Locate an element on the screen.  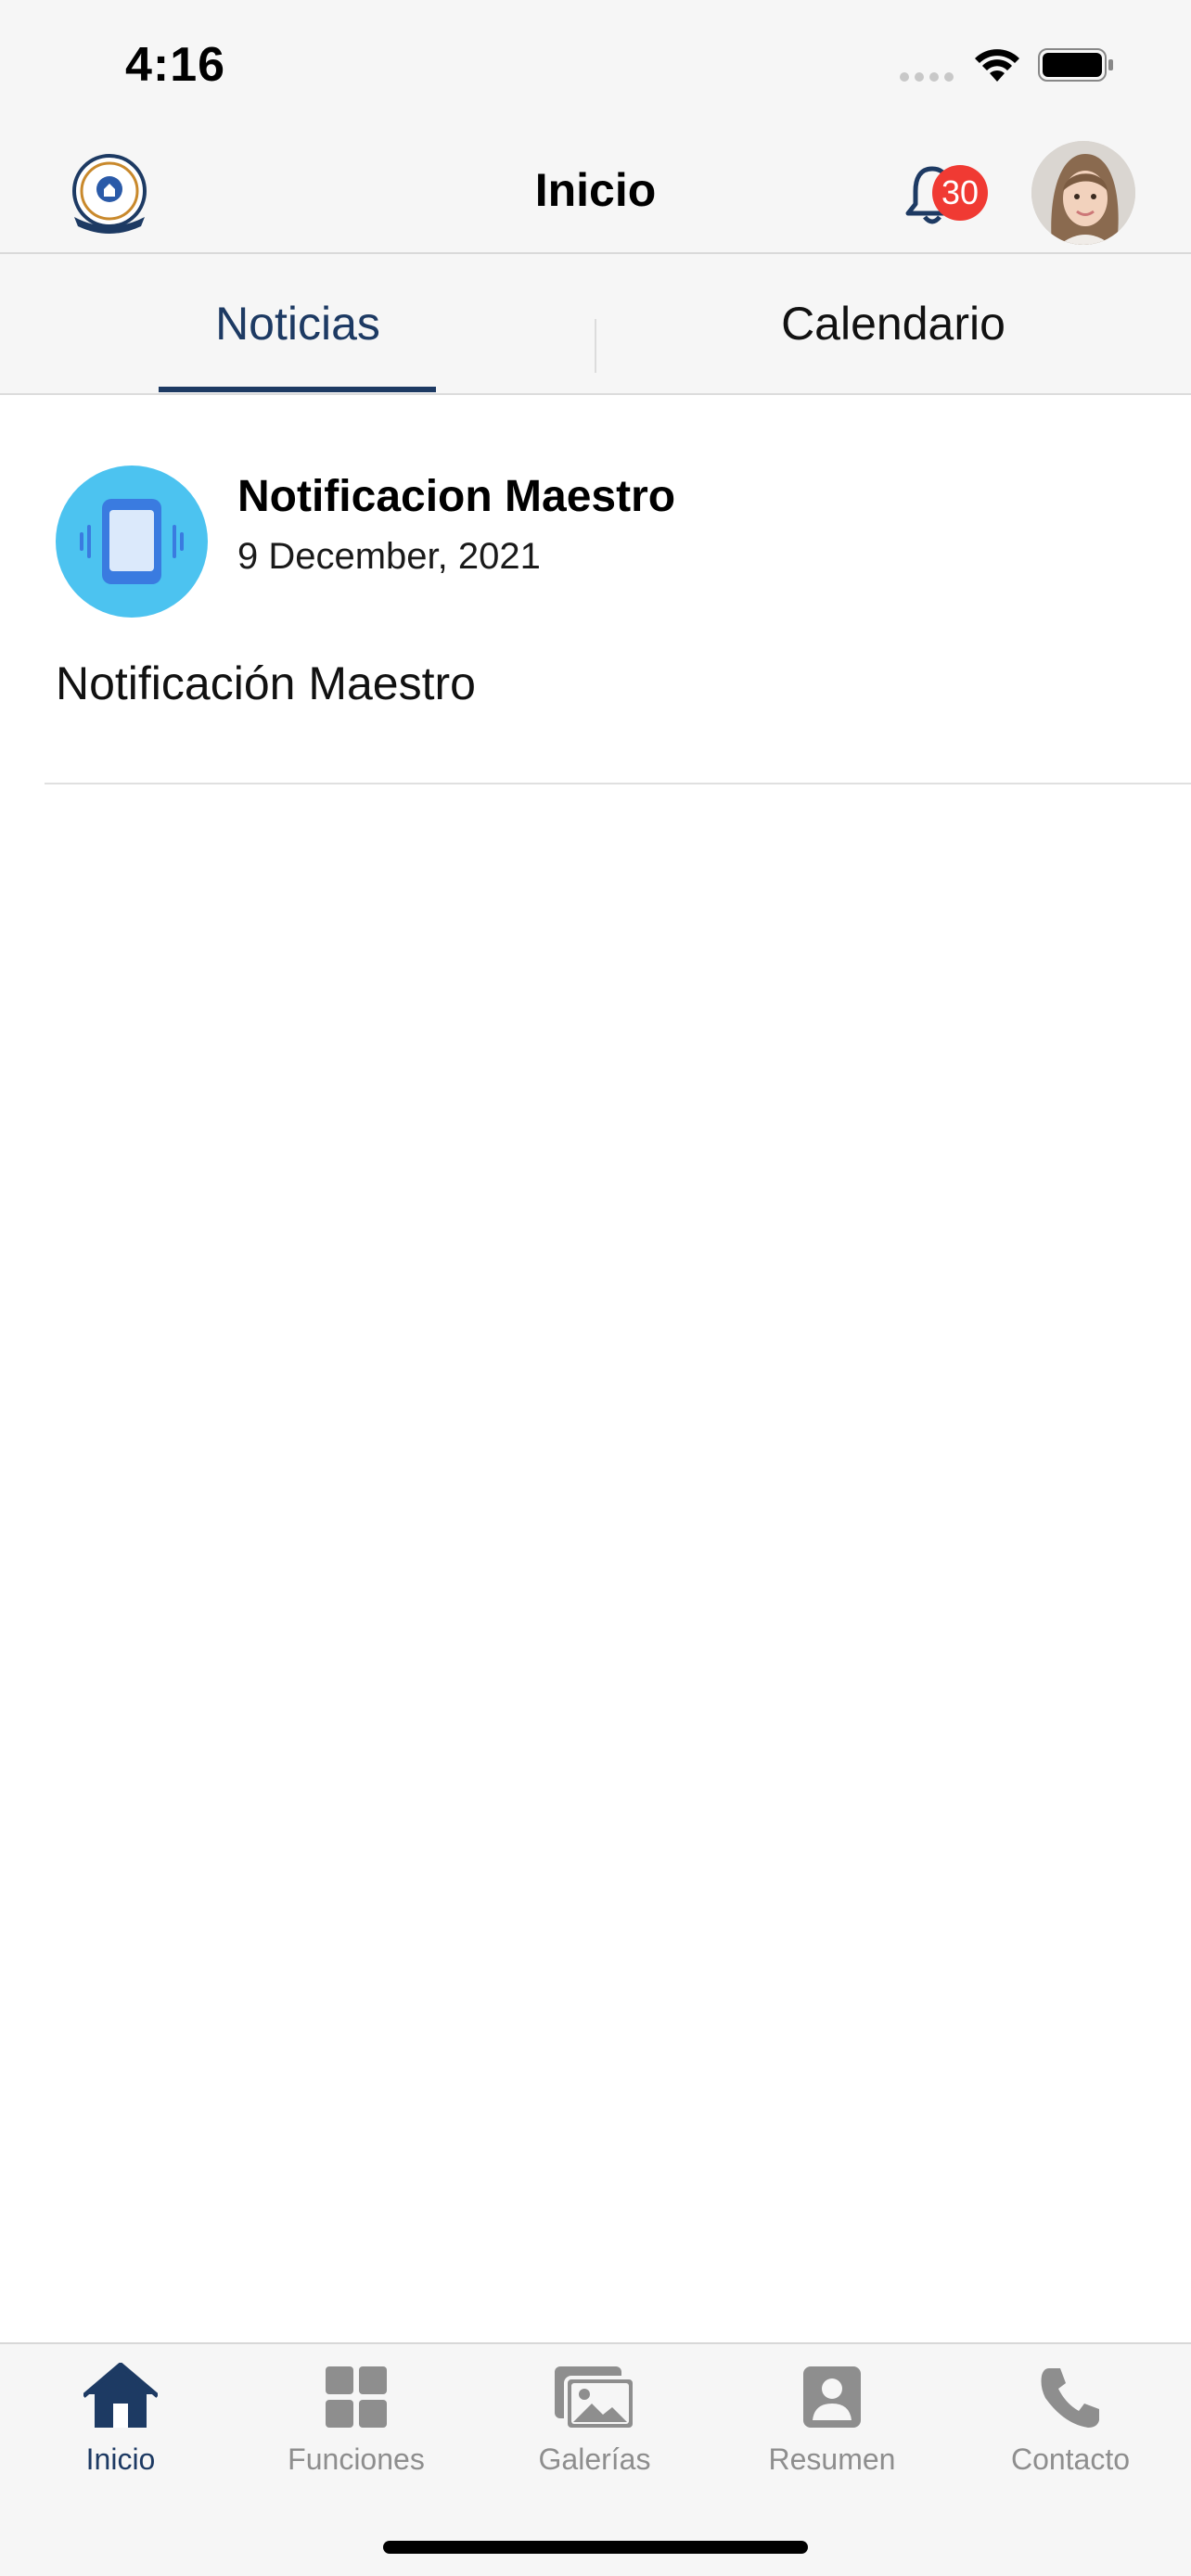
tabbar-item-resumen: Resumen is located at coordinates (832, 2428).